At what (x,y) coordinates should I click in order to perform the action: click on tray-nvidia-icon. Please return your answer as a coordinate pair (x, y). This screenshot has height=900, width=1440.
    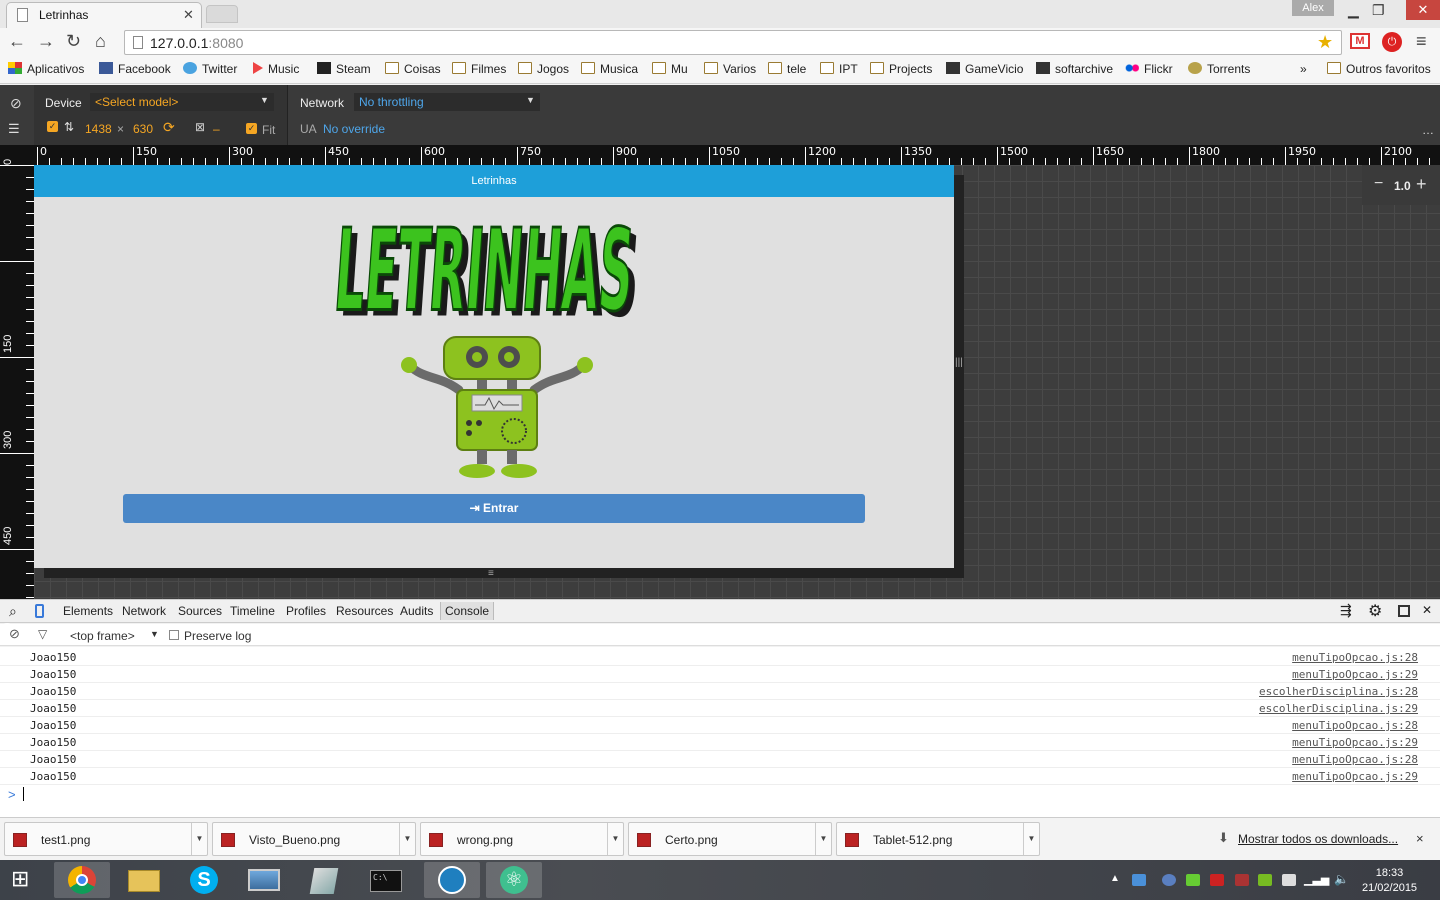
    Looking at the image, I should click on (1265, 880).